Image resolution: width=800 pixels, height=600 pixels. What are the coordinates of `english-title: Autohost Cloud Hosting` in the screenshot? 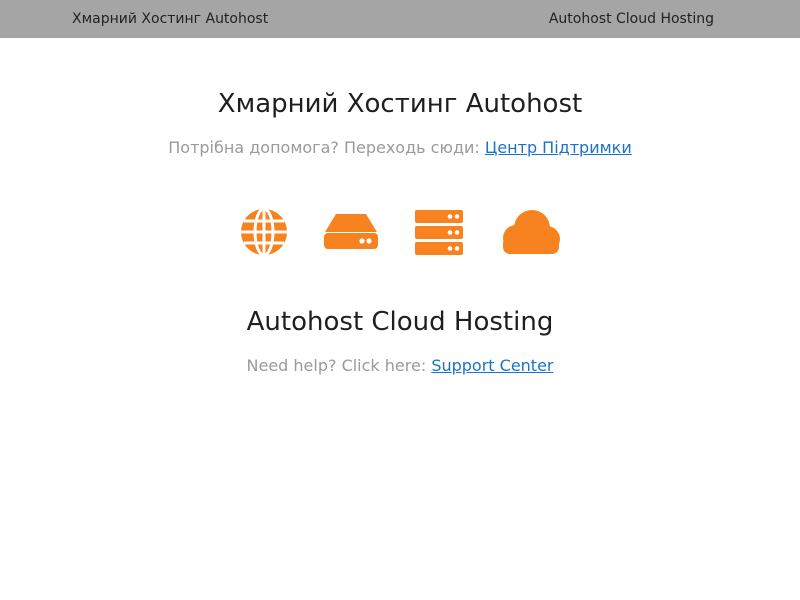 It's located at (400, 322).